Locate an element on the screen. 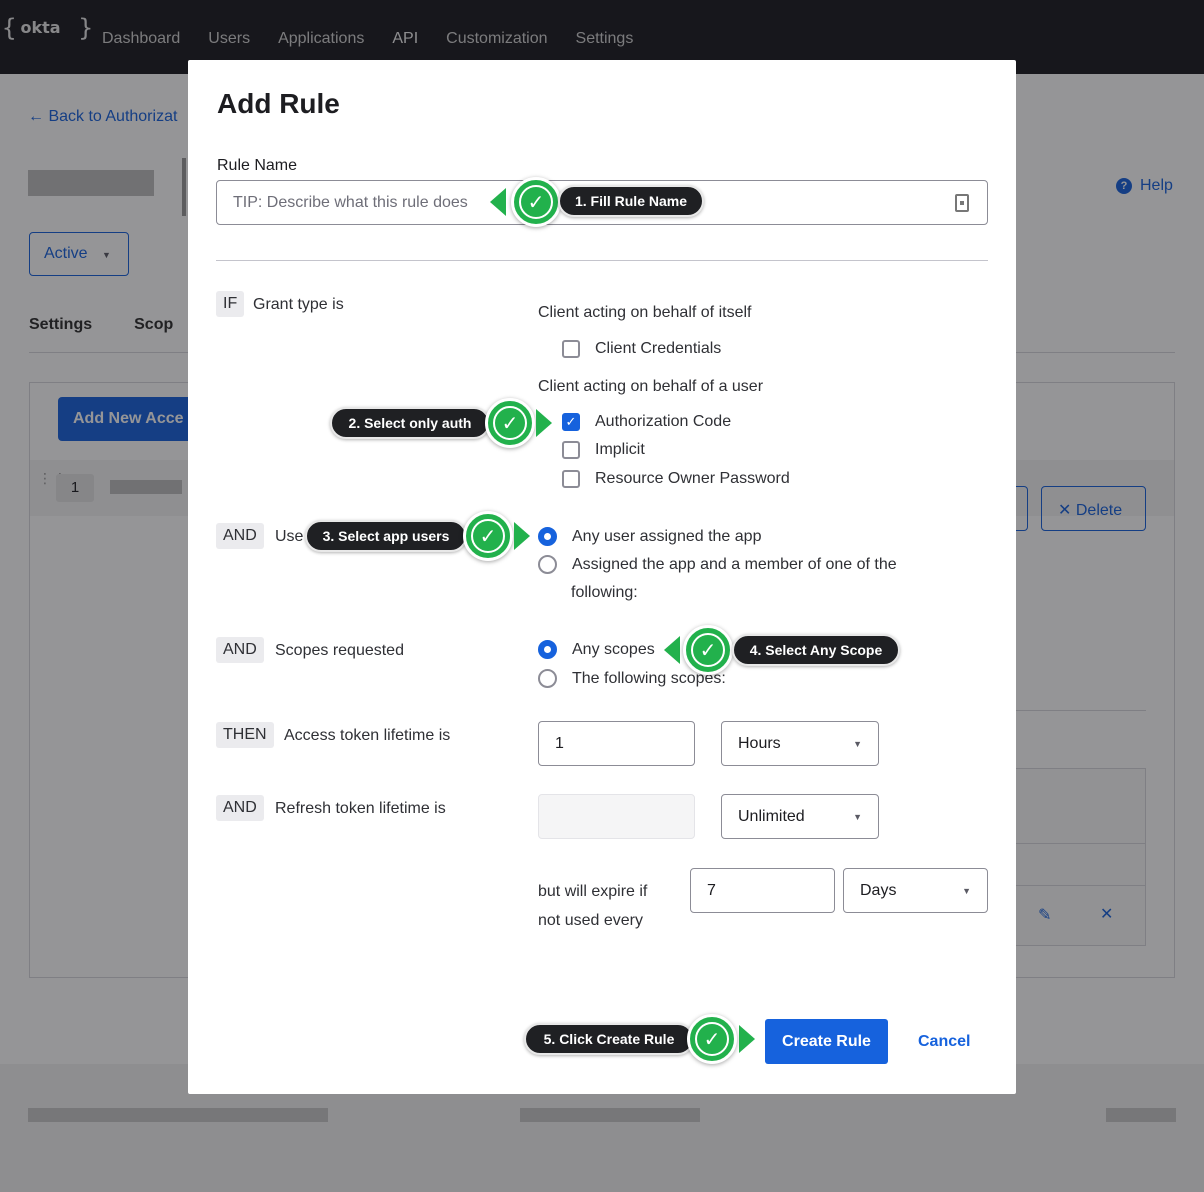 The height and width of the screenshot is (1192, 1204). authorization-code-label: Authorization Code is located at coordinates (663, 421).